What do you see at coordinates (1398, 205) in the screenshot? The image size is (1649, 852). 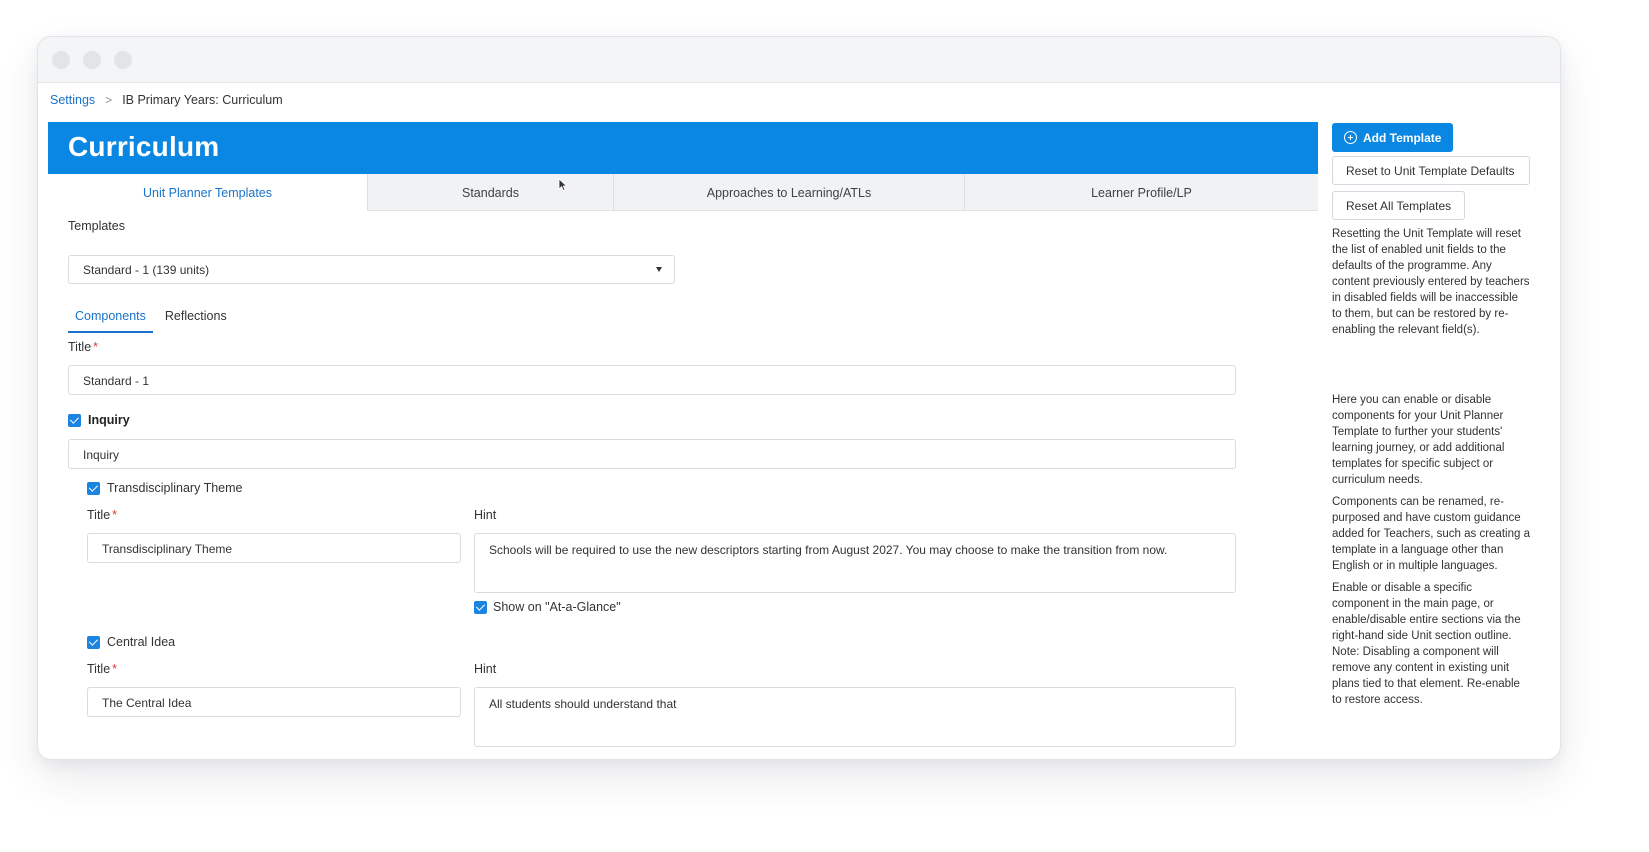 I see `reset-all-templates-button: Reset All Templates` at bounding box center [1398, 205].